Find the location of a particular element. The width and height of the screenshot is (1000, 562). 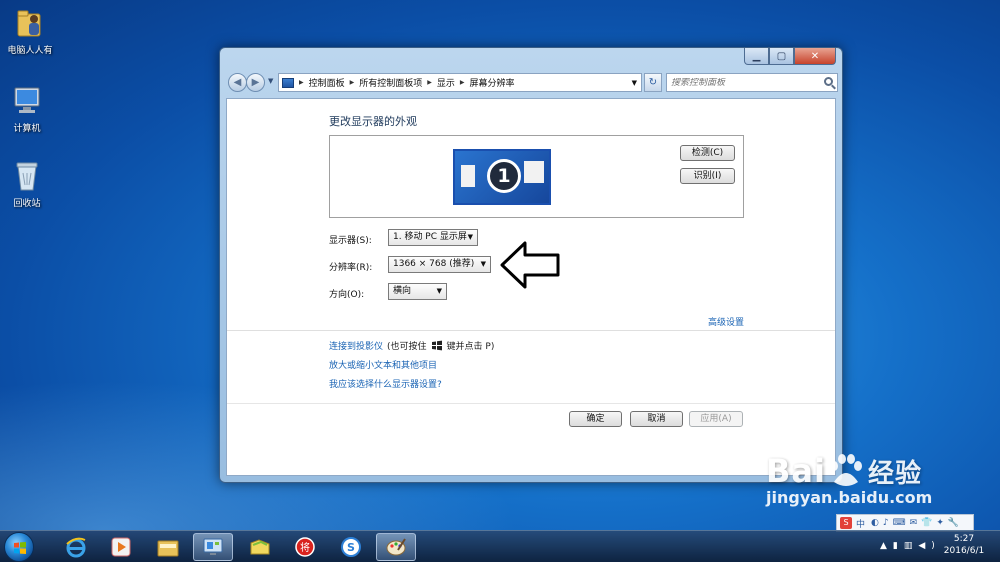

battery-icon: ▮ is located at coordinates (898, 546).